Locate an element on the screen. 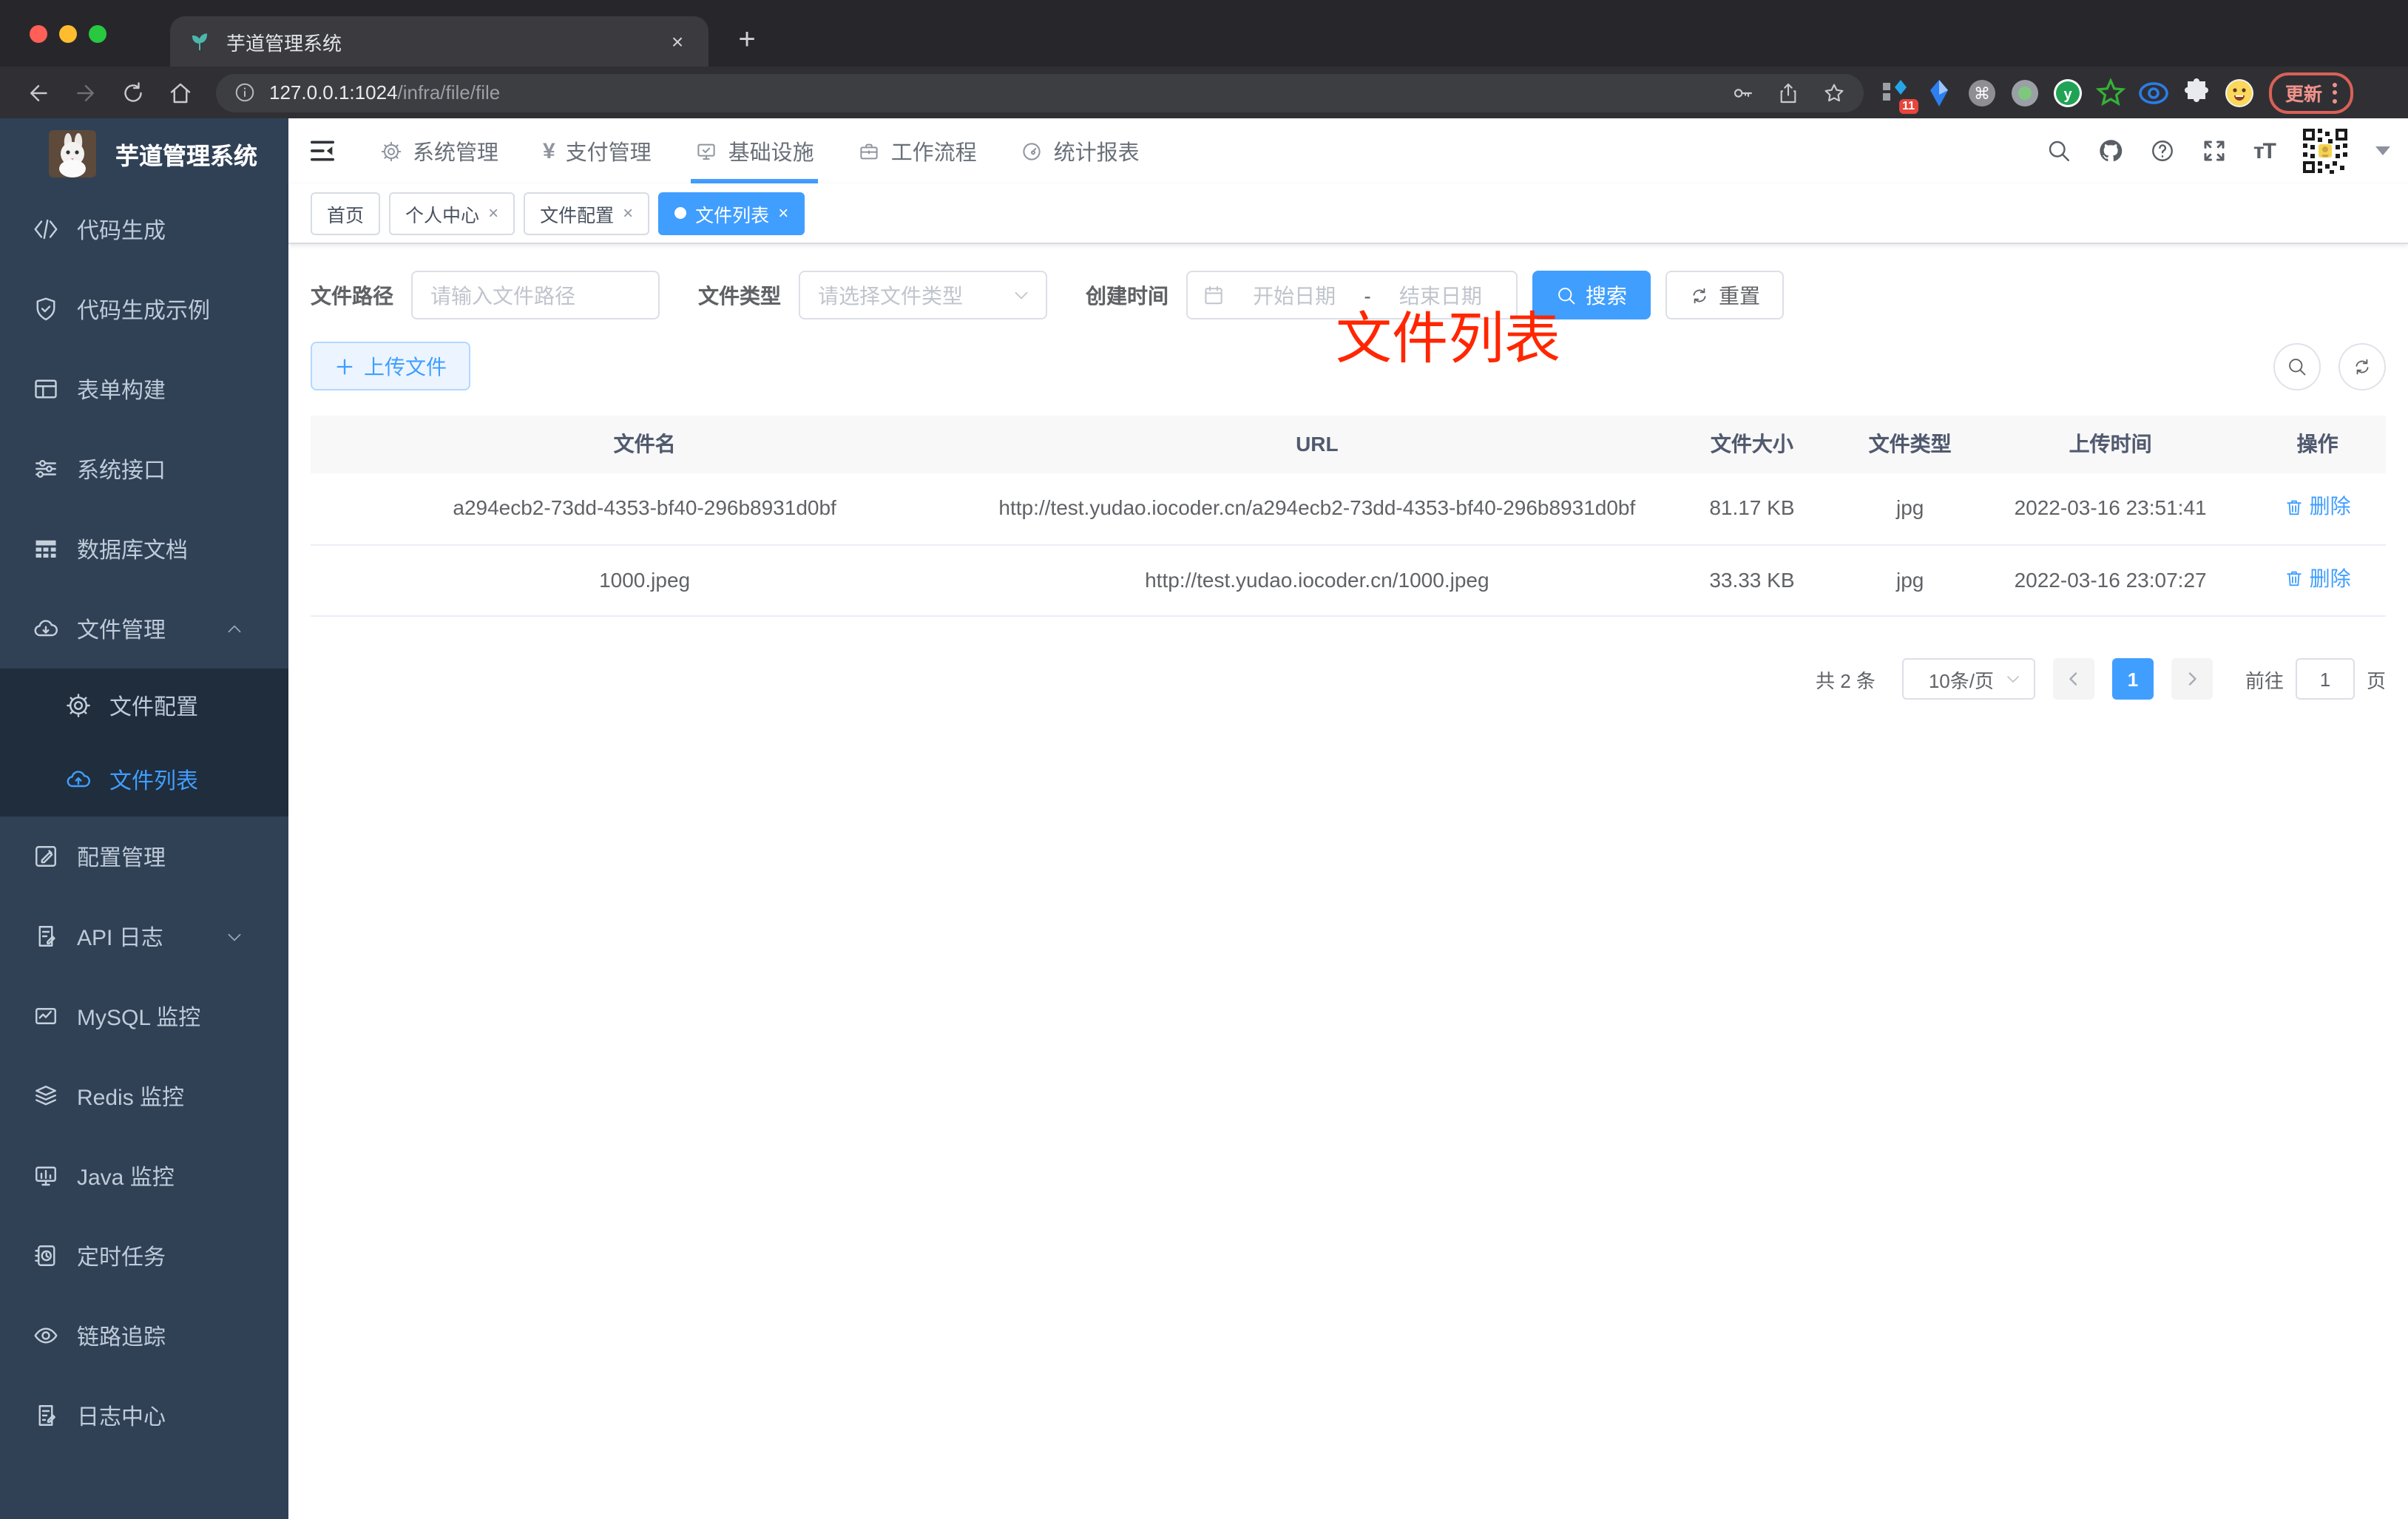  col-uploadtime: 上传时间 is located at coordinates (2110, 444).